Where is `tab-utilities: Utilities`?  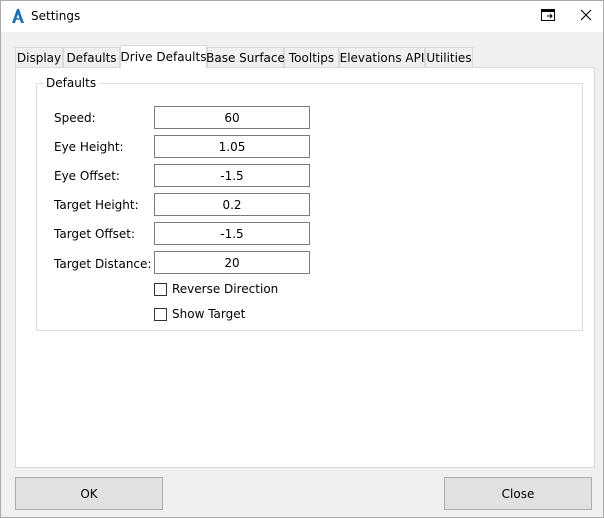
tab-utilities: Utilities is located at coordinates (449, 57).